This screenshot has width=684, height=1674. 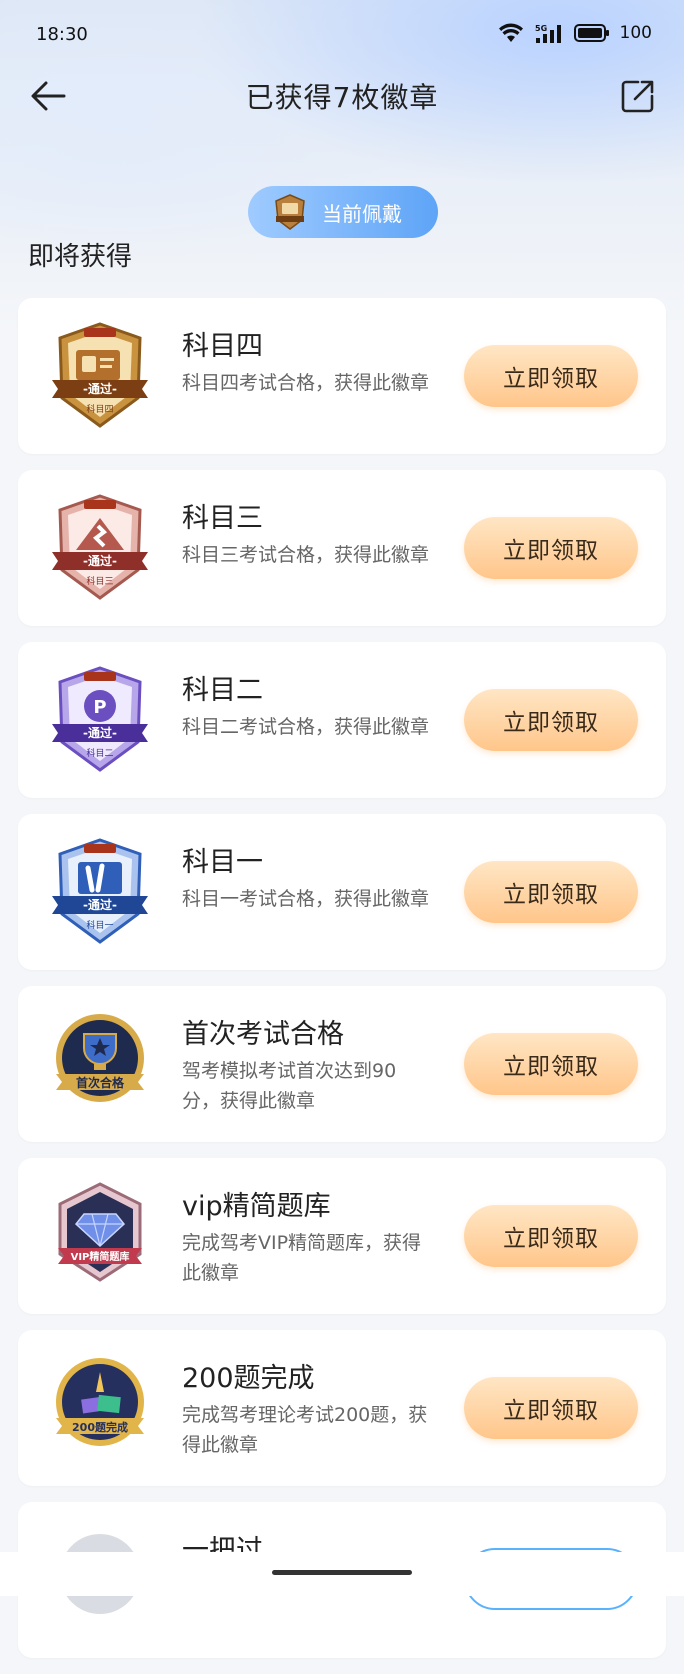 I want to click on badge-description: 科目一考试合格，获得此徽章, so click(x=306, y=899).